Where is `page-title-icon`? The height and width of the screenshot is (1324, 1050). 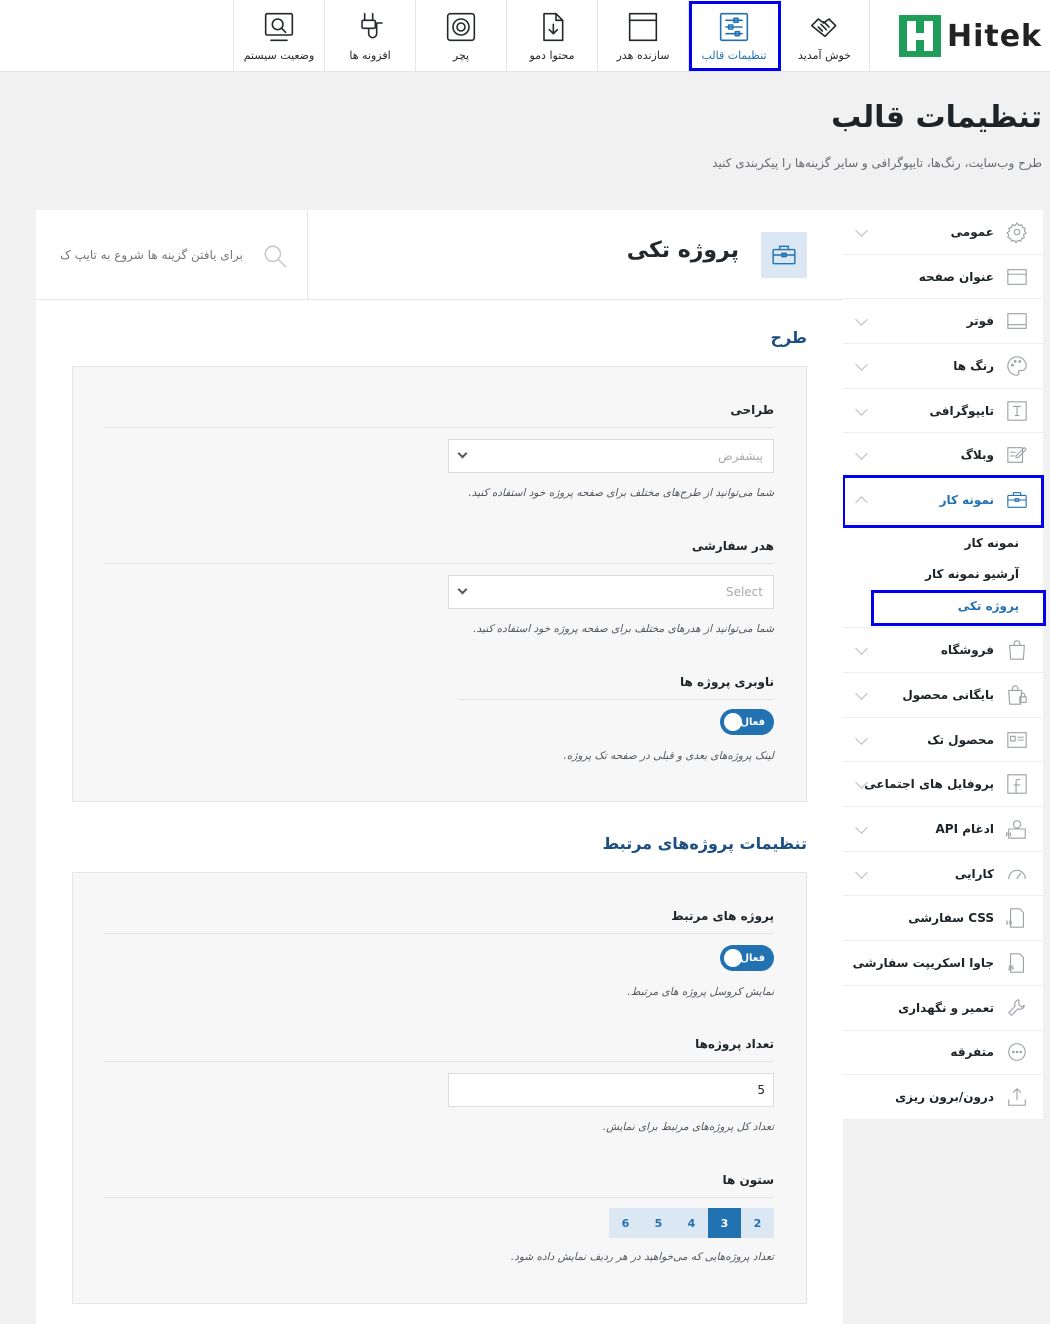 page-title-icon is located at coordinates (1017, 277).